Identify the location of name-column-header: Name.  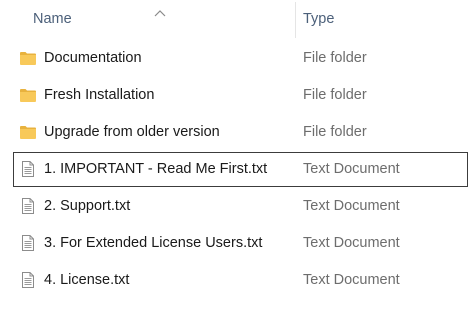
(147, 19).